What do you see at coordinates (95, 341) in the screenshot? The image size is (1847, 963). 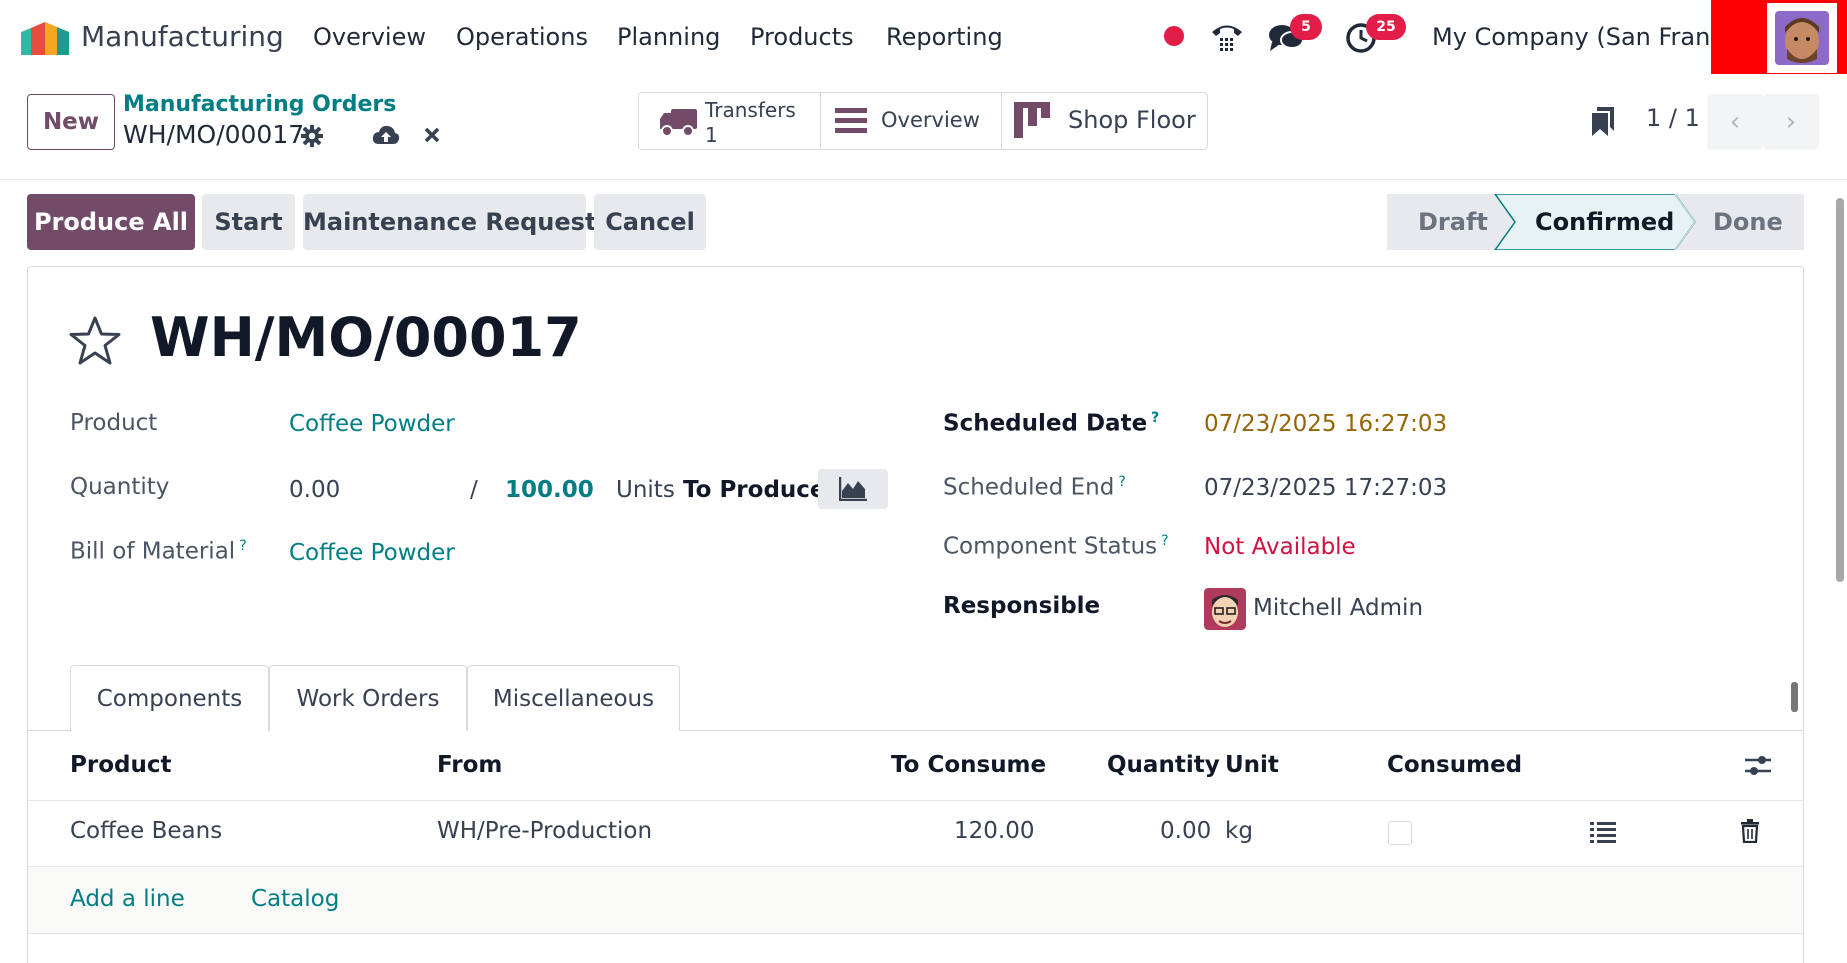 I see `star-icon` at bounding box center [95, 341].